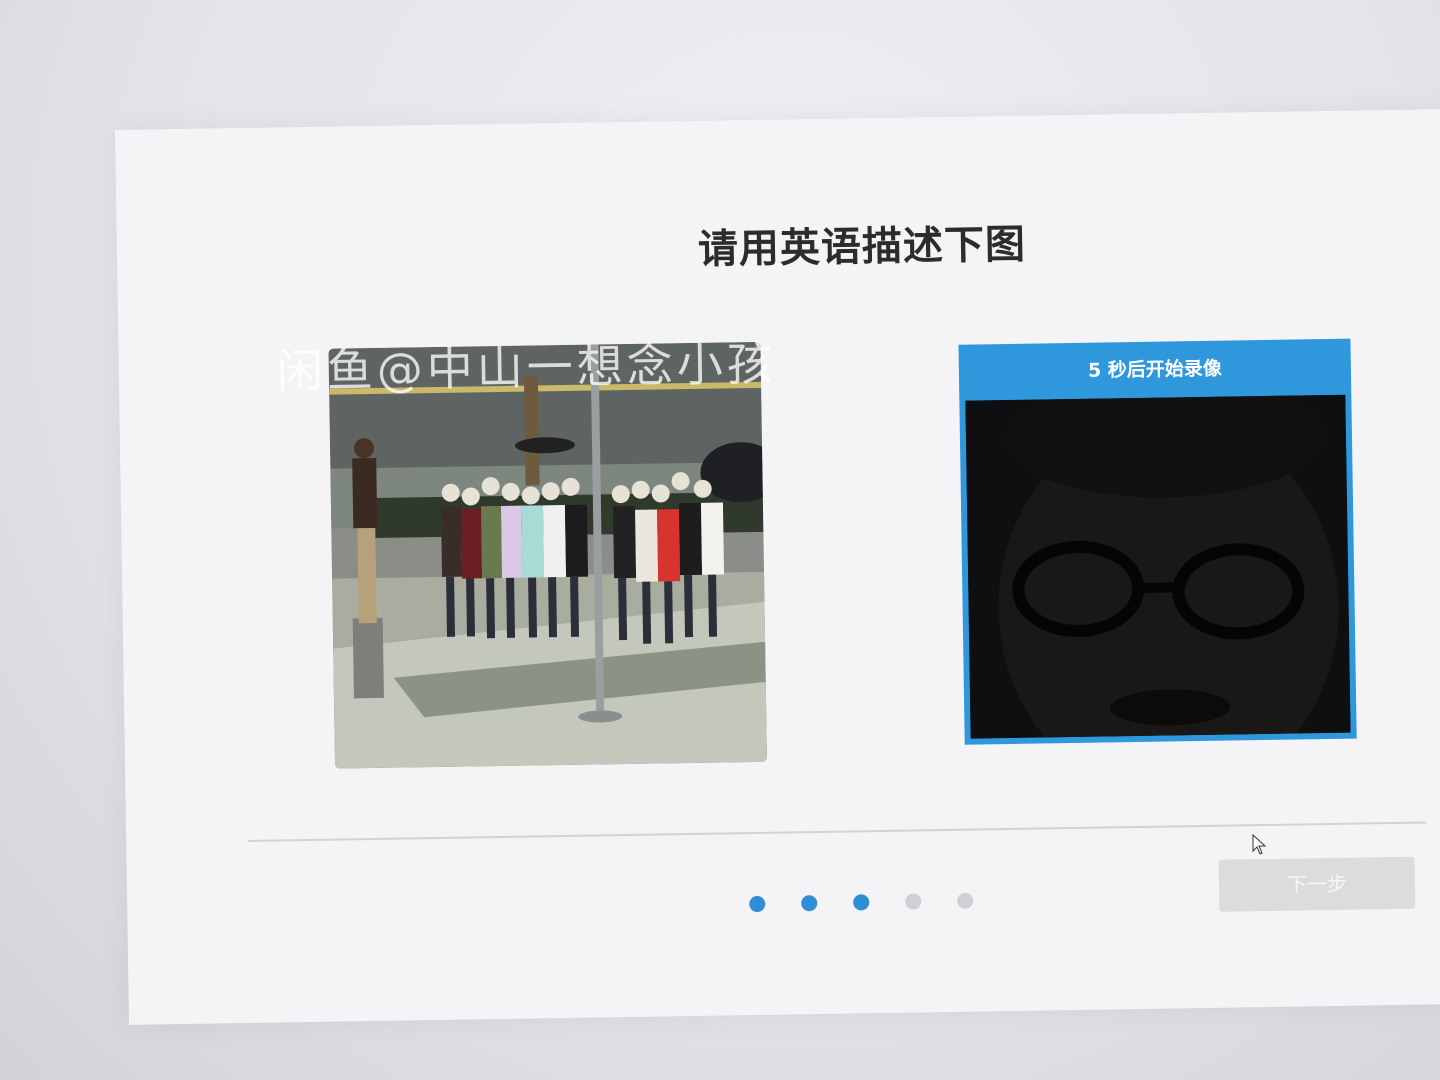 The height and width of the screenshot is (1080, 1440). I want to click on recording-countdown: 5 秒后开始录像, so click(1154, 369).